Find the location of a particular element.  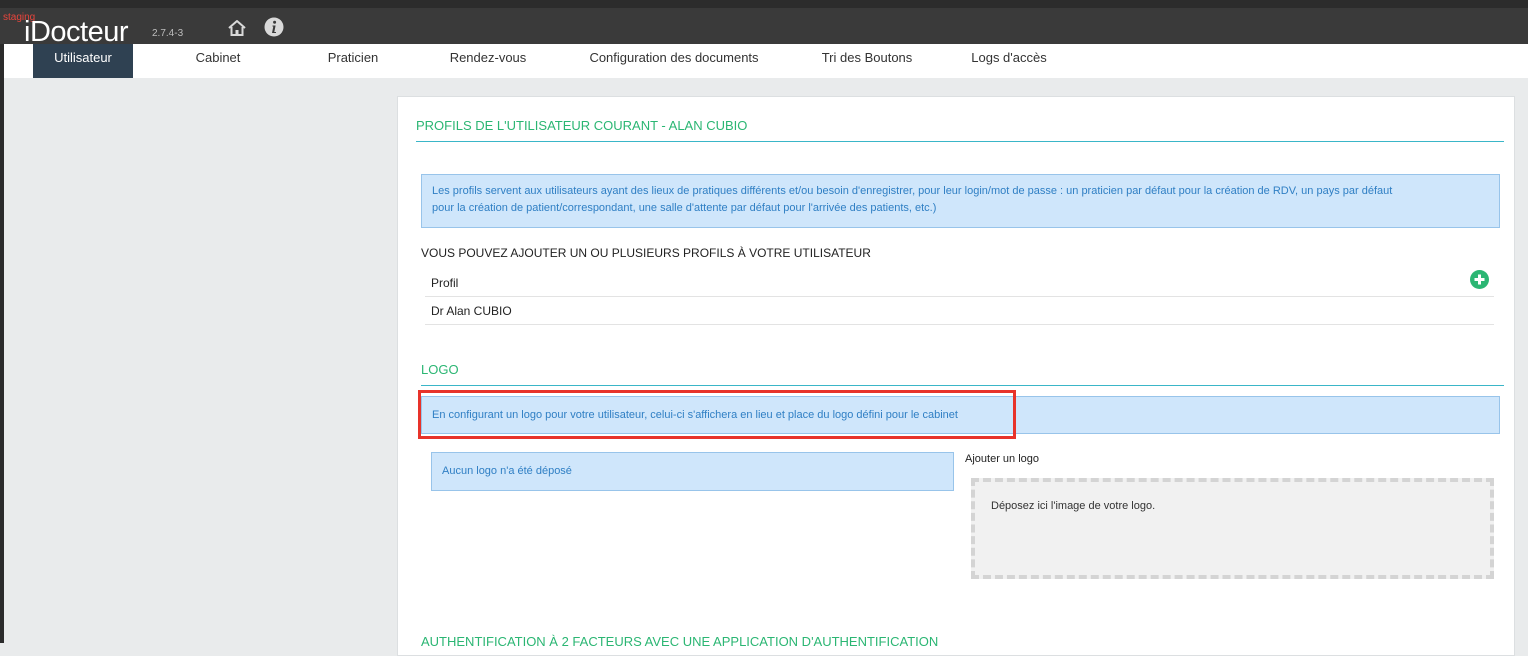

add-profile-icon is located at coordinates (1479, 279).